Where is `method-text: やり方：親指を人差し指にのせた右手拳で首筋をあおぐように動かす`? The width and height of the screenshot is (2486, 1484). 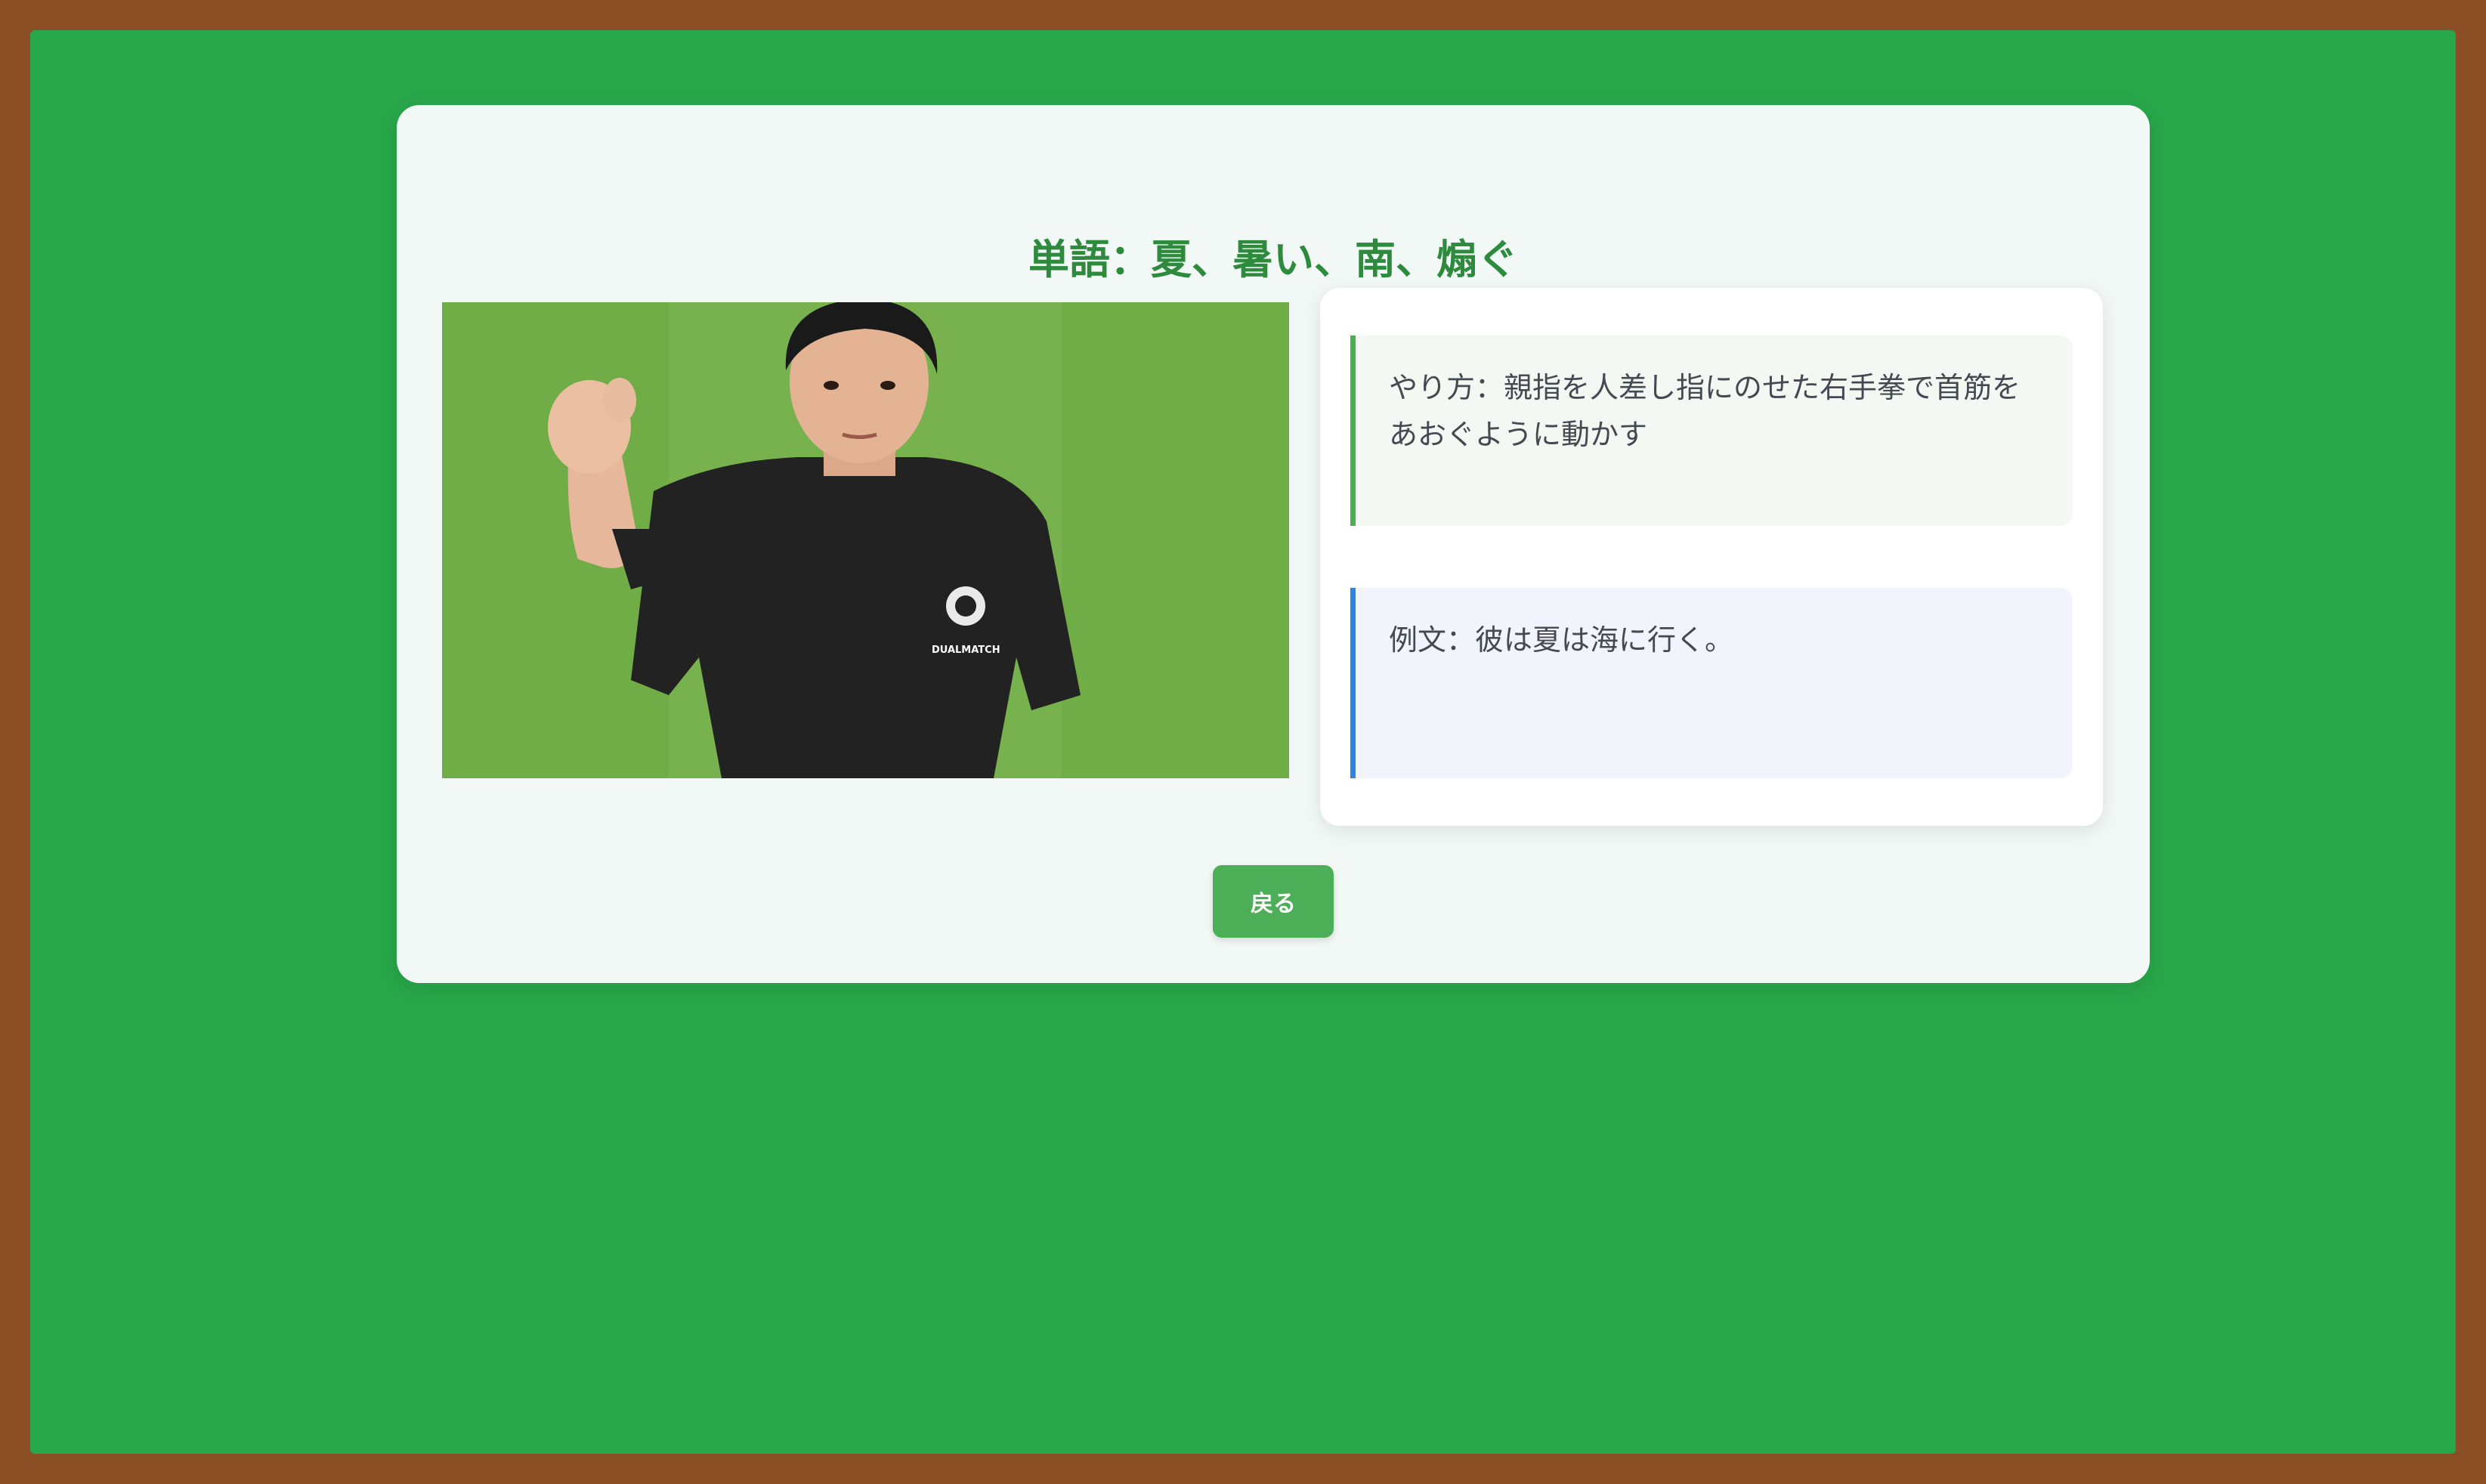 method-text: やり方：親指を人差し指にのせた右手拳で首筋をあおぐように動かす is located at coordinates (1705, 411).